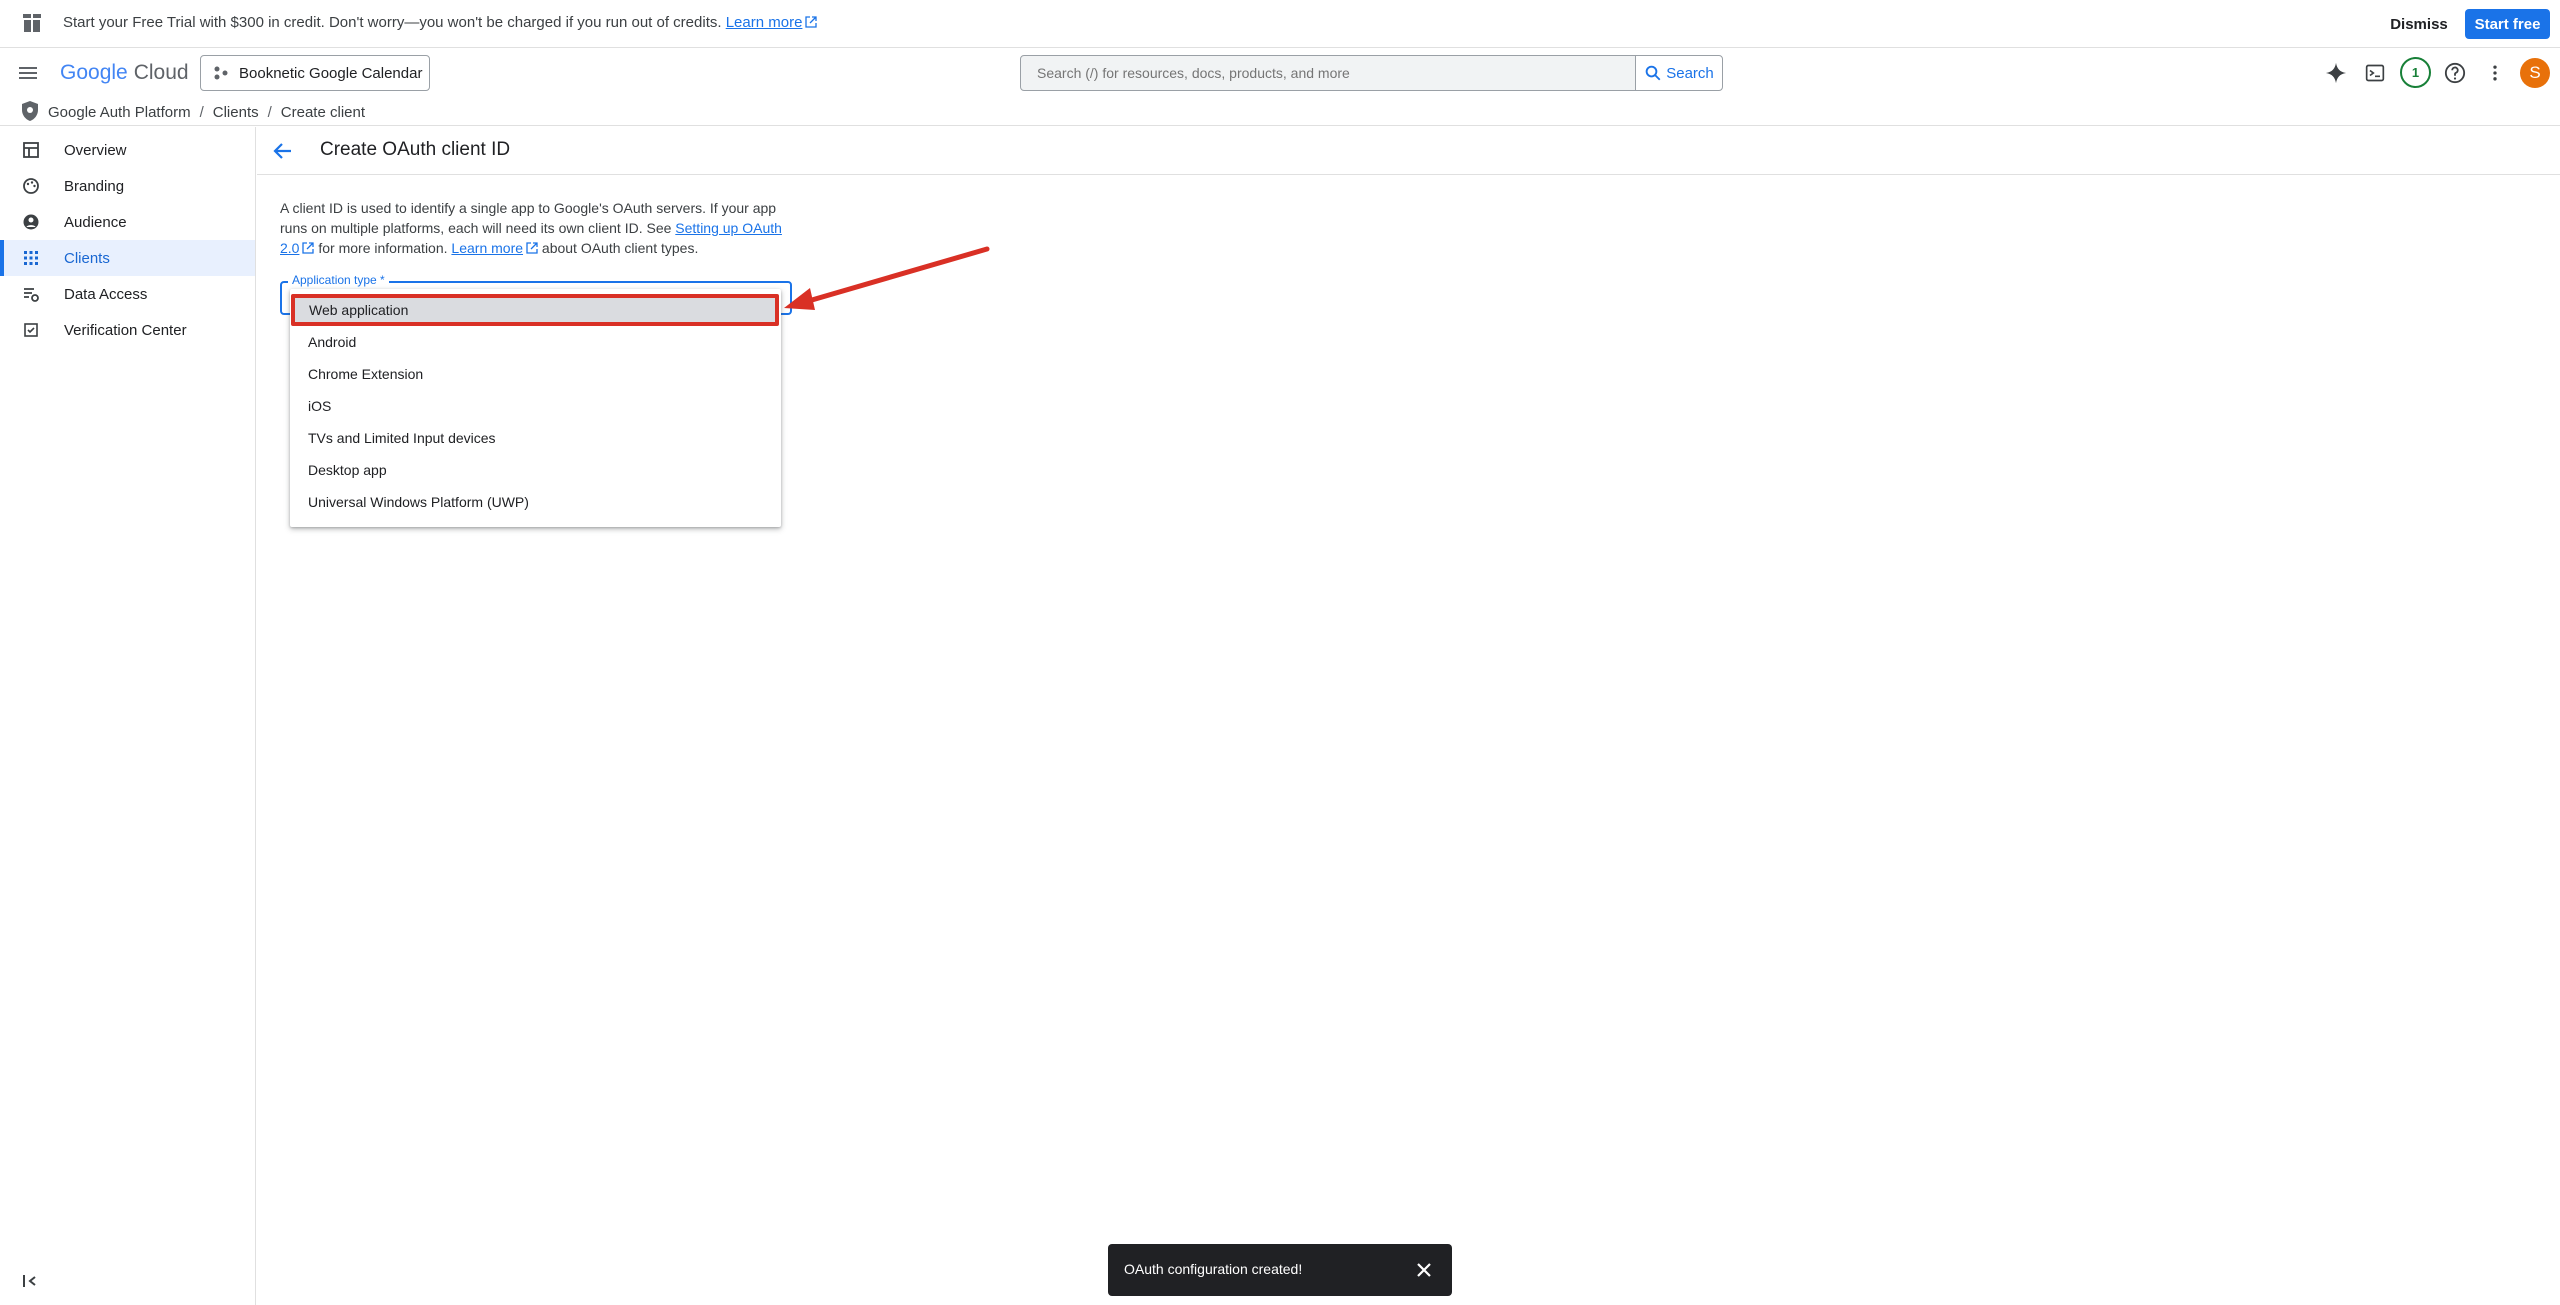  Describe the element at coordinates (28, 73) in the screenshot. I see `menu-icon` at that location.